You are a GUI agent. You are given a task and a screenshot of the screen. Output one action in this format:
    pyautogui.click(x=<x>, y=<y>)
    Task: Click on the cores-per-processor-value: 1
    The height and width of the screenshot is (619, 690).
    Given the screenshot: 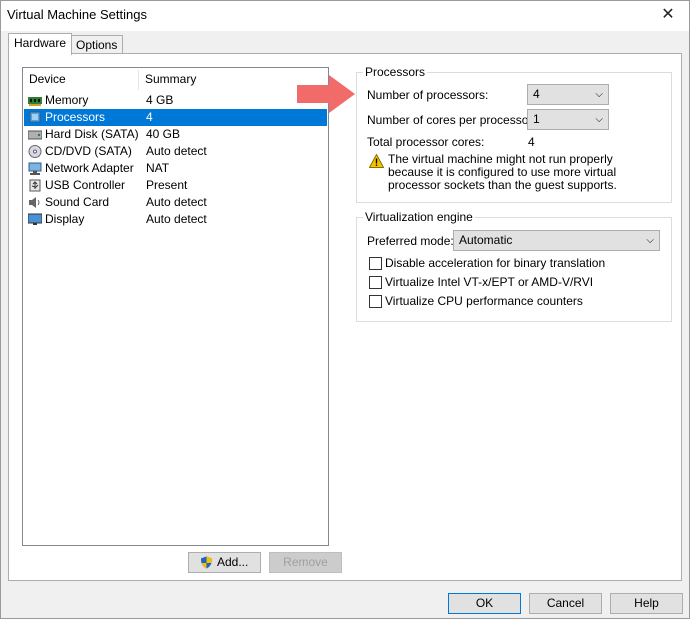 What is the action you would take?
    pyautogui.click(x=536, y=119)
    